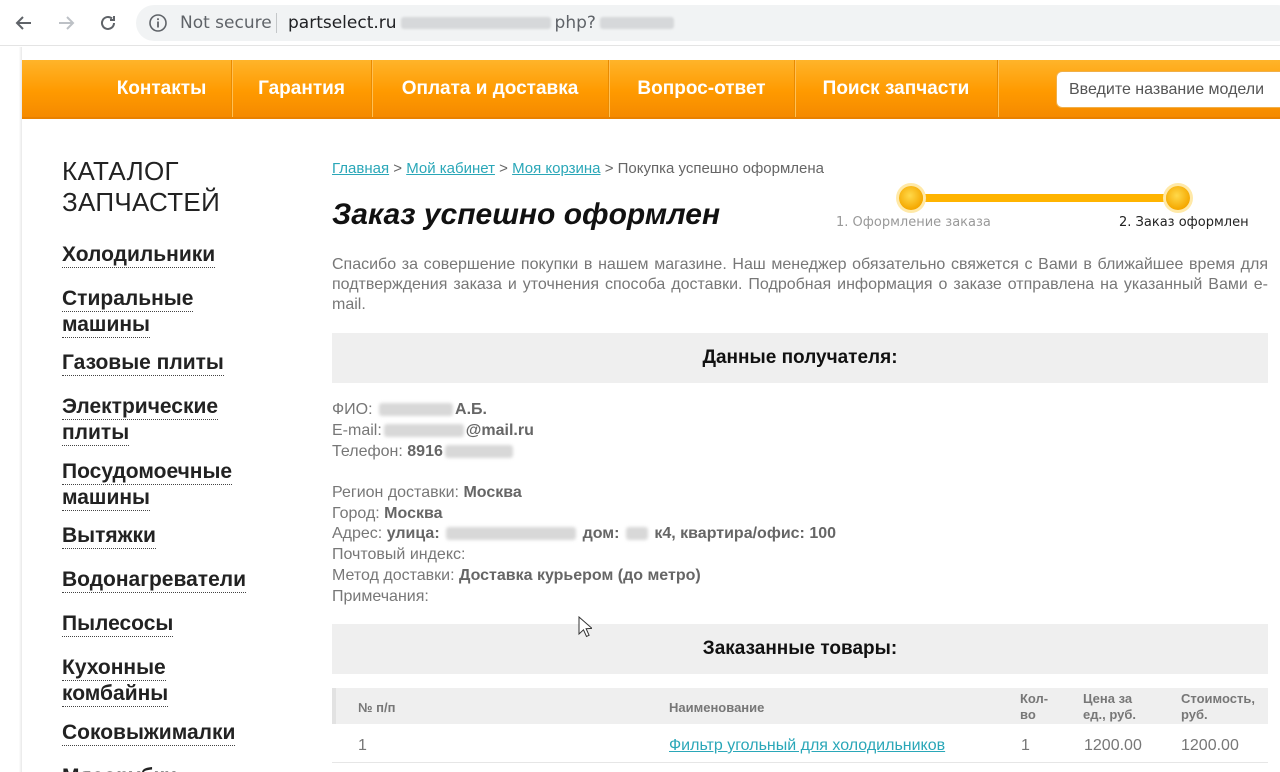 This screenshot has height=772, width=1280. I want to click on menu-faq: Вопрос-ответ, so click(702, 88).